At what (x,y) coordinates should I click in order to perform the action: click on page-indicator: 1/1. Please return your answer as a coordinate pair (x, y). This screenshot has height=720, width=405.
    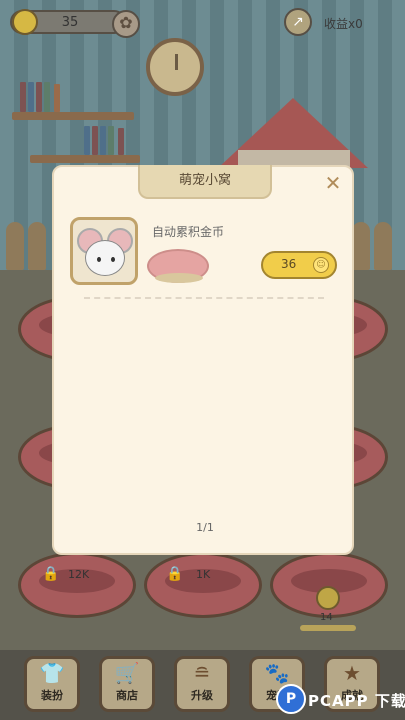
    Looking at the image, I should click on (205, 527).